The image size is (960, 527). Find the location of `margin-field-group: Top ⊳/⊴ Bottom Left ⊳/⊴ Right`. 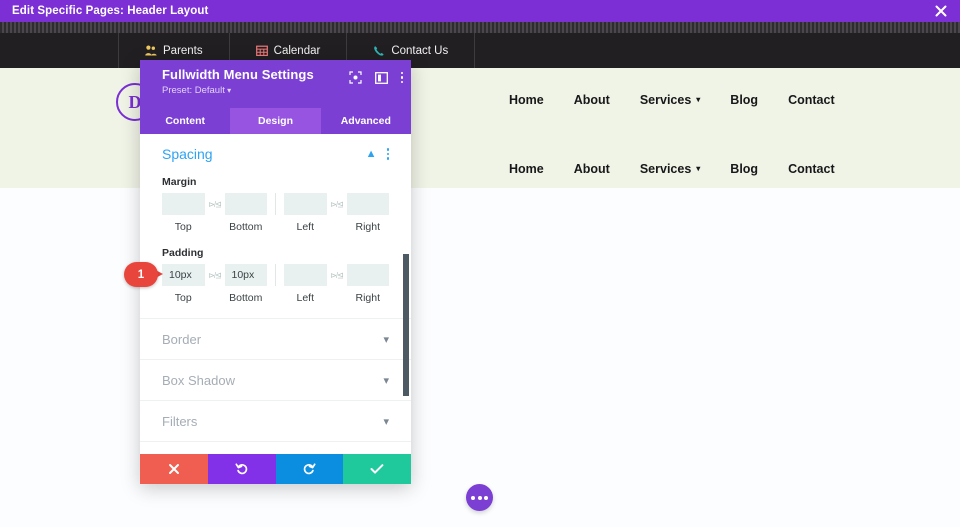

margin-field-group: Top ⊳/⊴ Bottom Left ⊳/⊴ Right is located at coordinates (275, 213).